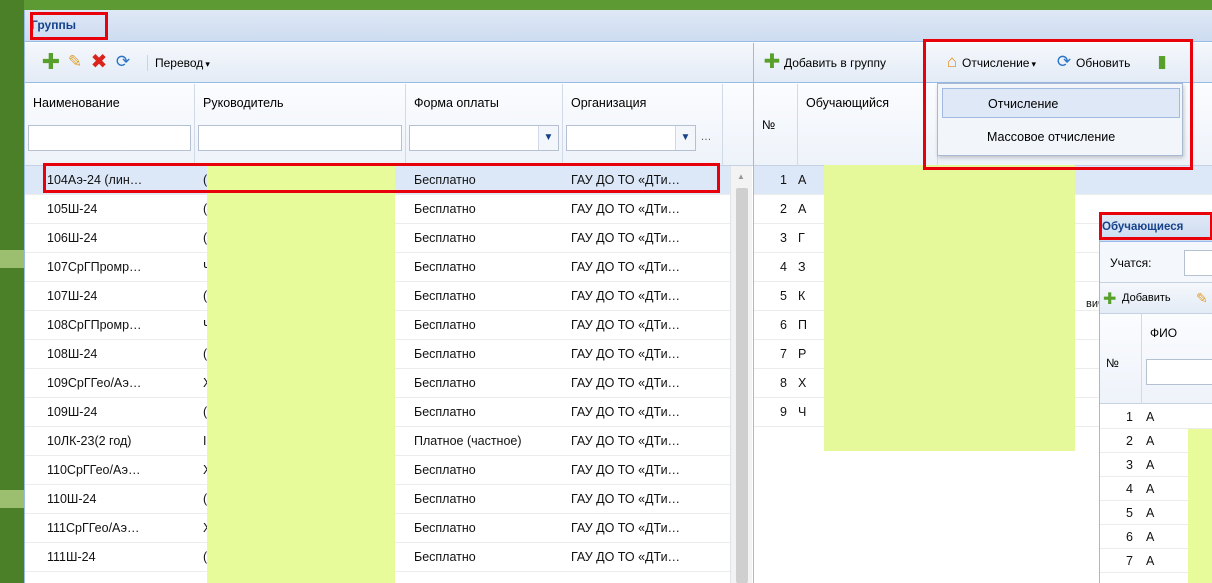  What do you see at coordinates (71, 557) in the screenshot?
I see `table-cell: 111Ш-24` at bounding box center [71, 557].